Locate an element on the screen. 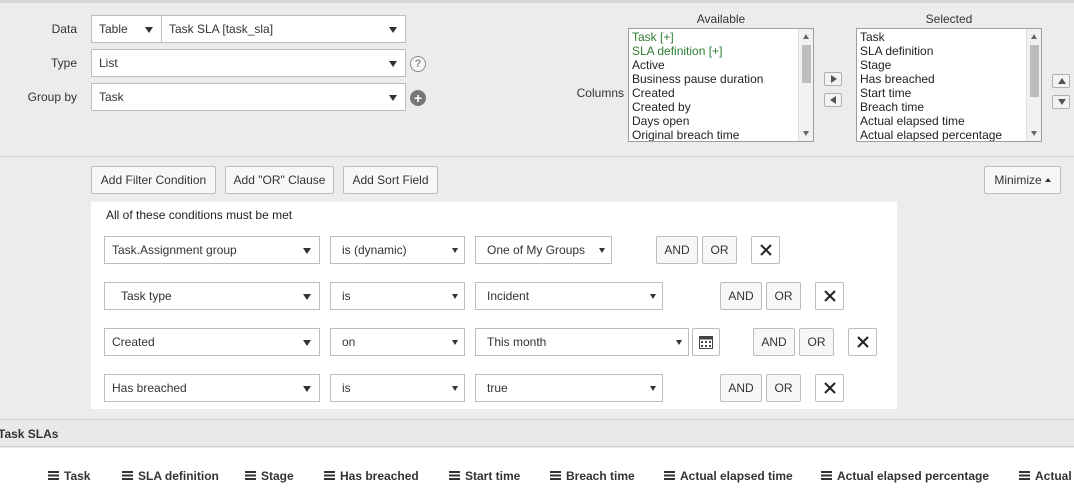 Image resolution: width=1074 pixels, height=492 pixels. condition-value-select: This month is located at coordinates (582, 342).